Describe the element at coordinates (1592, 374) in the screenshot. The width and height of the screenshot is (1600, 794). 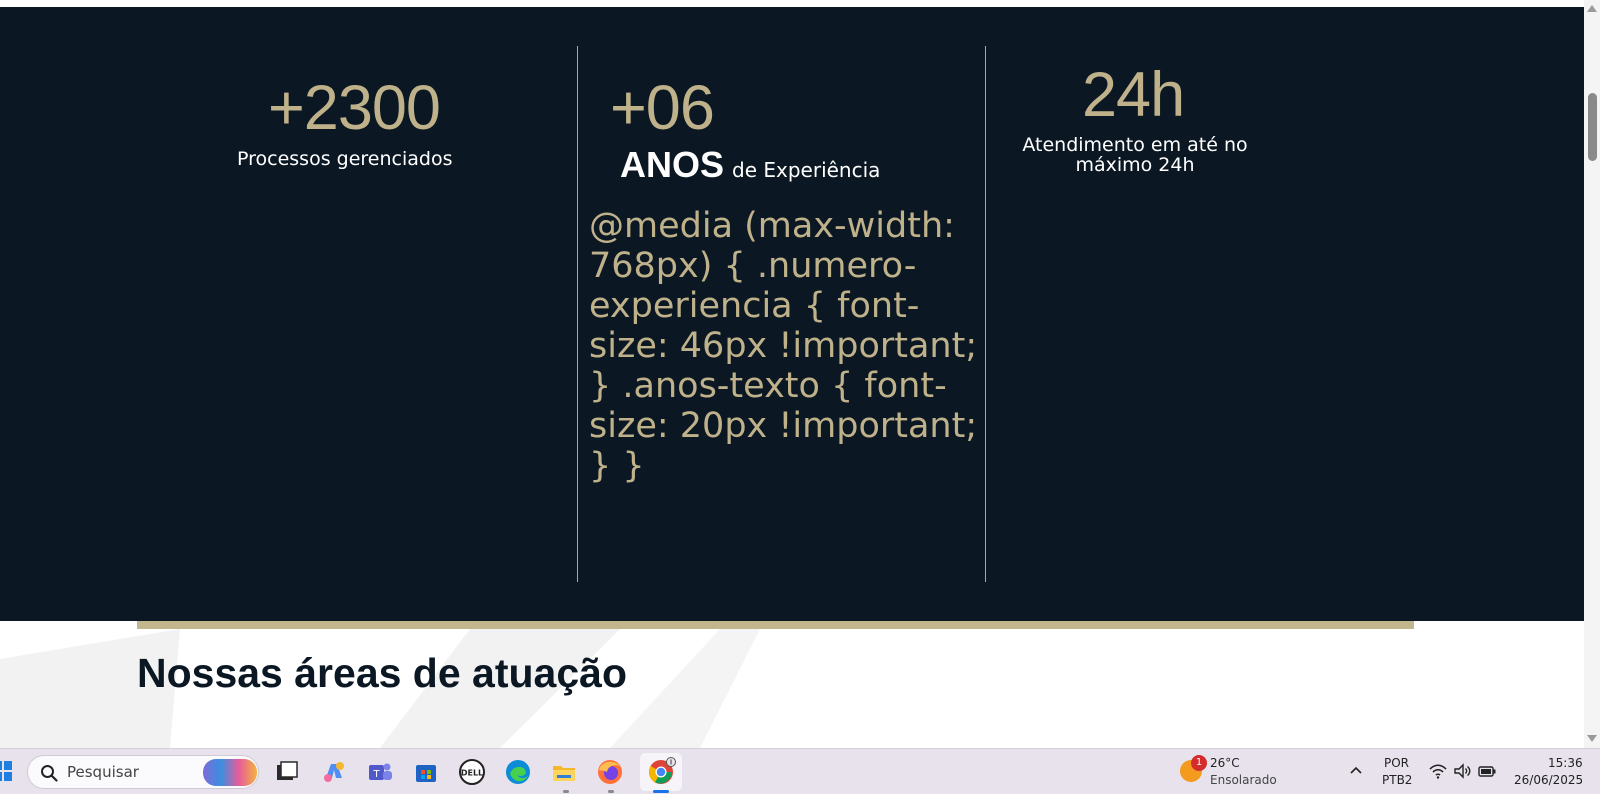
I see `page-scrollbar` at that location.